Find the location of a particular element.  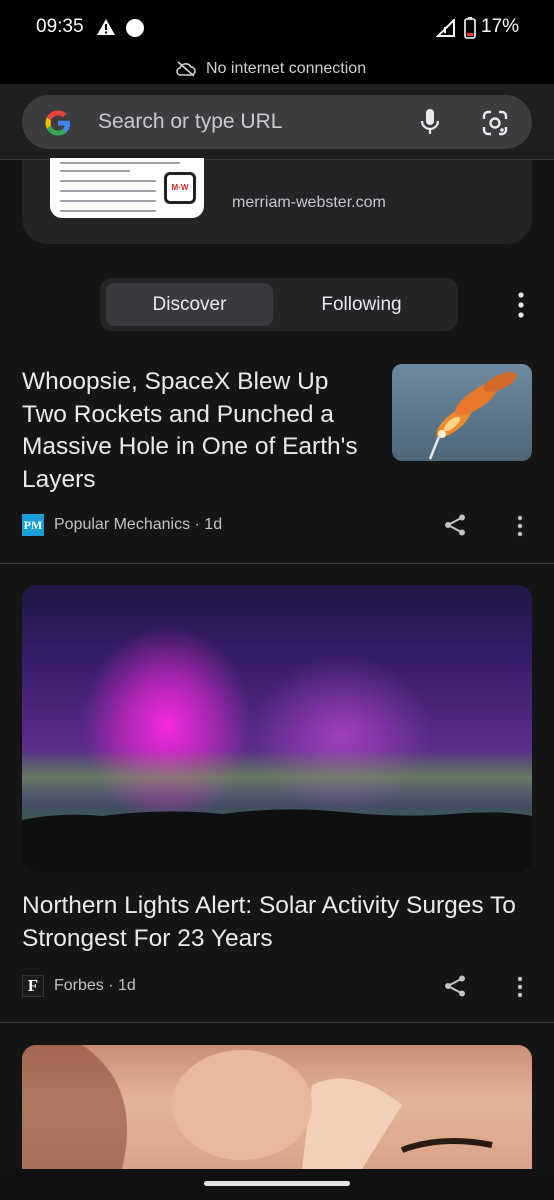

offline-banner: No internet connection is located at coordinates (277, 70).